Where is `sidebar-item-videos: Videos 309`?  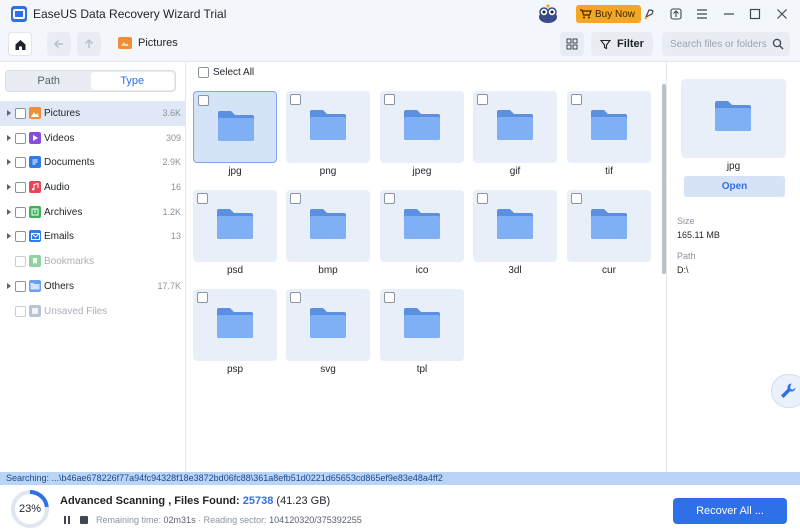
sidebar-item-videos: Videos 309 is located at coordinates (93, 138).